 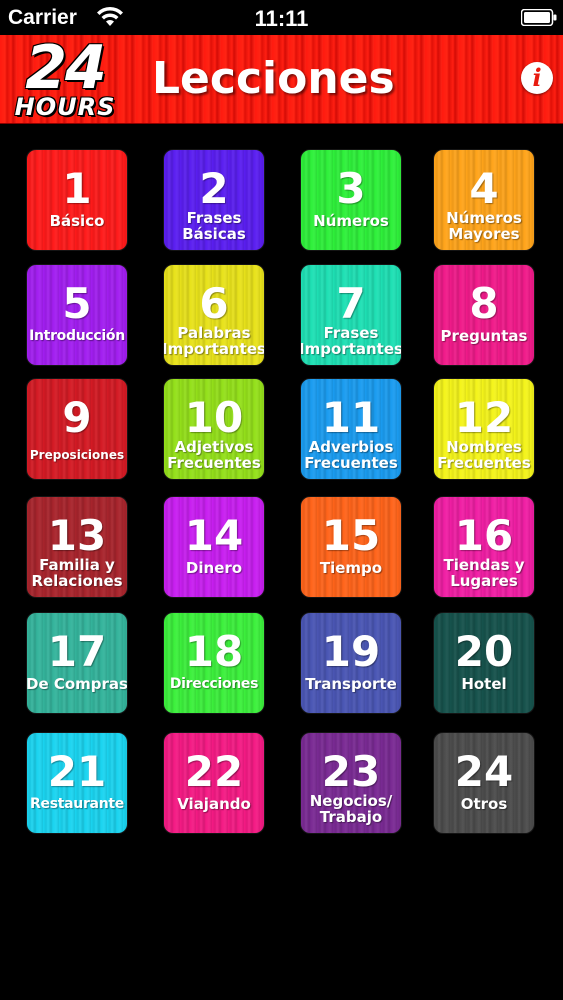 What do you see at coordinates (77, 771) in the screenshot?
I see `lesson-number: 21` at bounding box center [77, 771].